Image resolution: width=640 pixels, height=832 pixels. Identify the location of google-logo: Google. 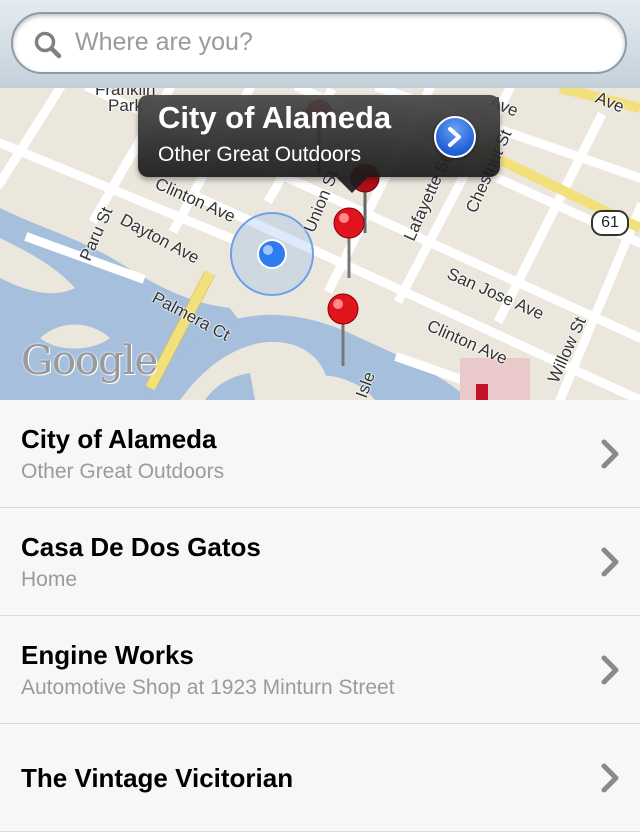
(89, 361).